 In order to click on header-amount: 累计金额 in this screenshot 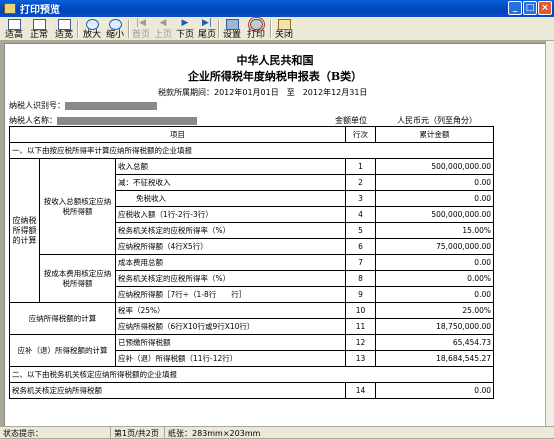, I will do `click(434, 134)`.